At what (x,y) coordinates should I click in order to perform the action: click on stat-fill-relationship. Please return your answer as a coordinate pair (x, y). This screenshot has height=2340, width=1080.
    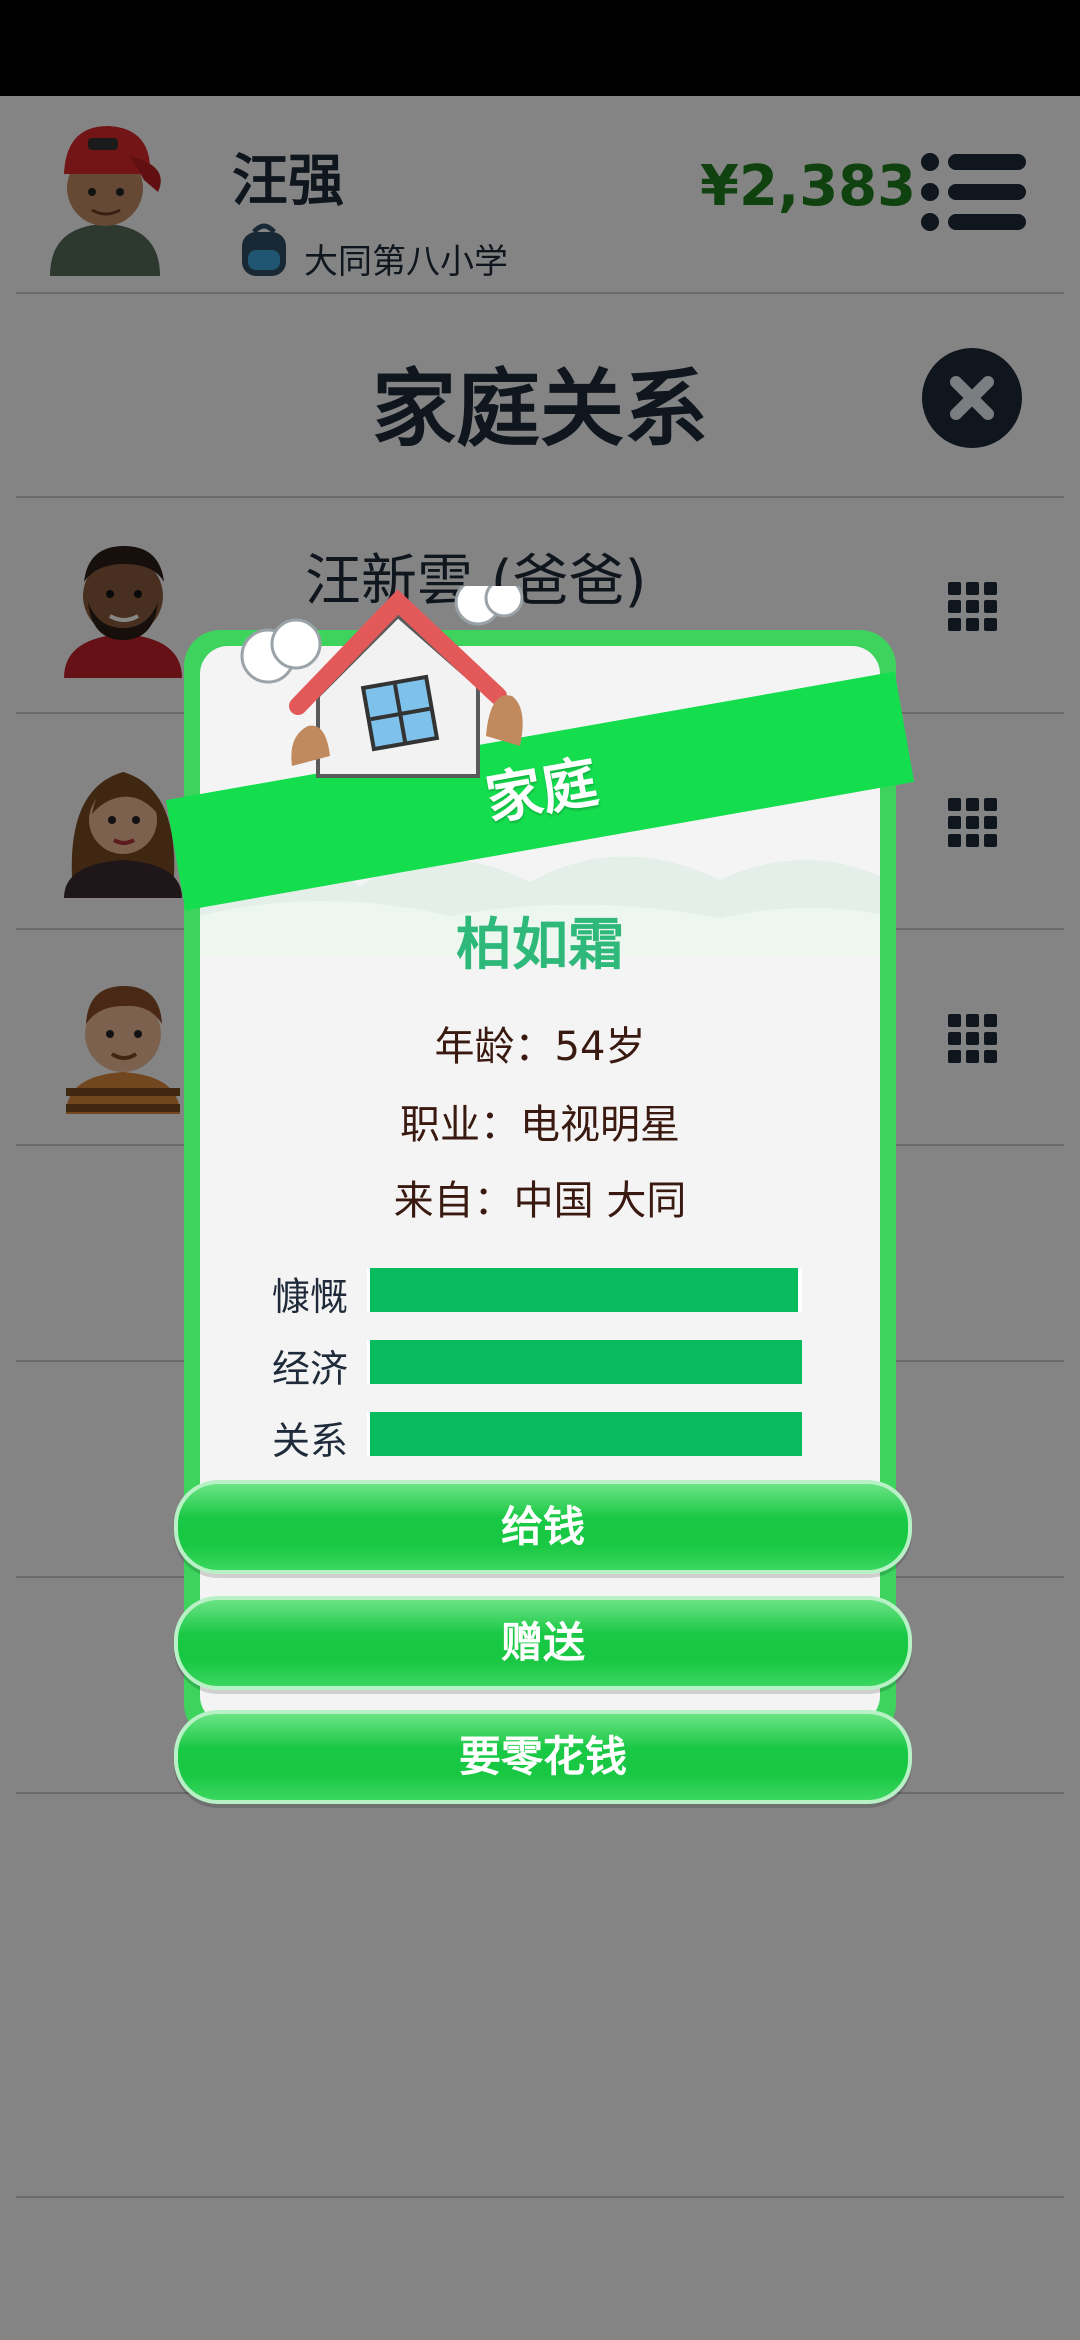
    Looking at the image, I should click on (586, 1434).